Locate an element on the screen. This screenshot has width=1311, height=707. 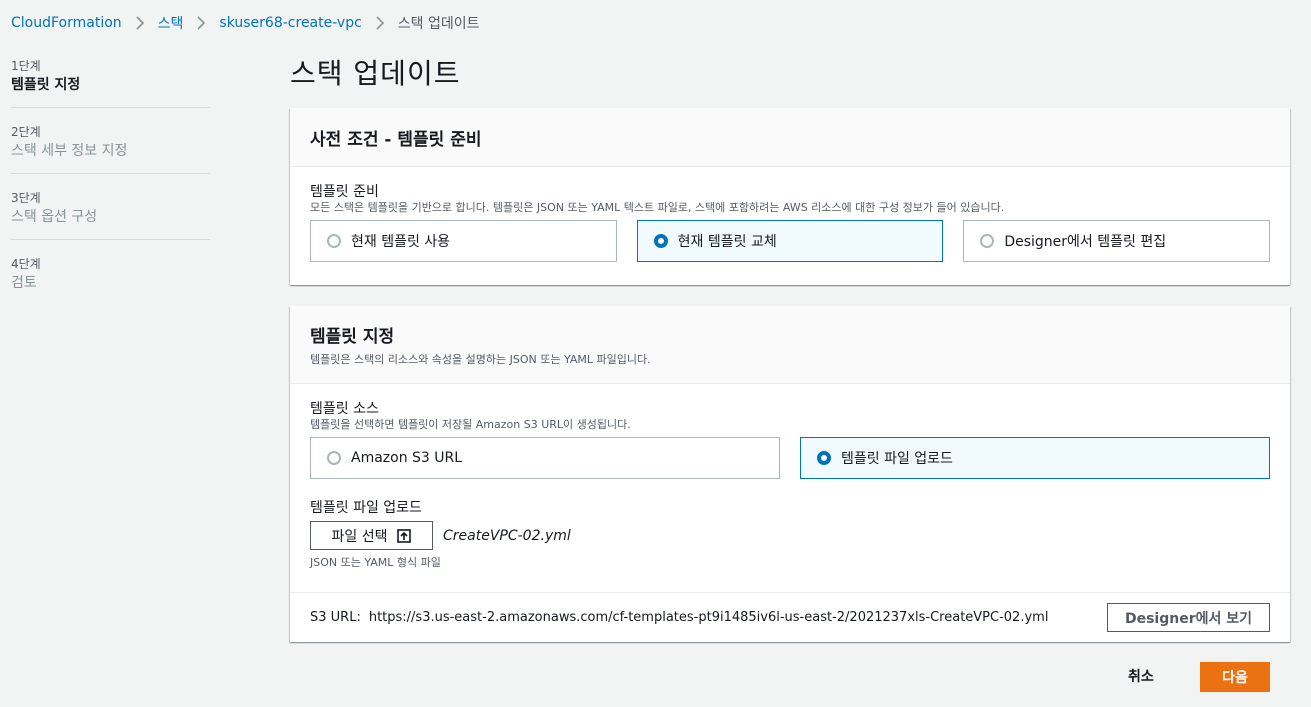
next-button: 다음 is located at coordinates (1235, 677).